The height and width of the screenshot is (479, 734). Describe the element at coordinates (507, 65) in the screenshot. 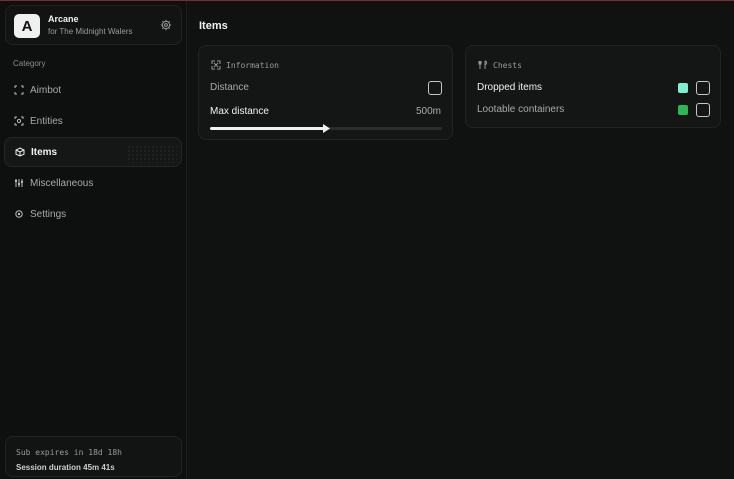

I see `chests-title: Chests` at that location.